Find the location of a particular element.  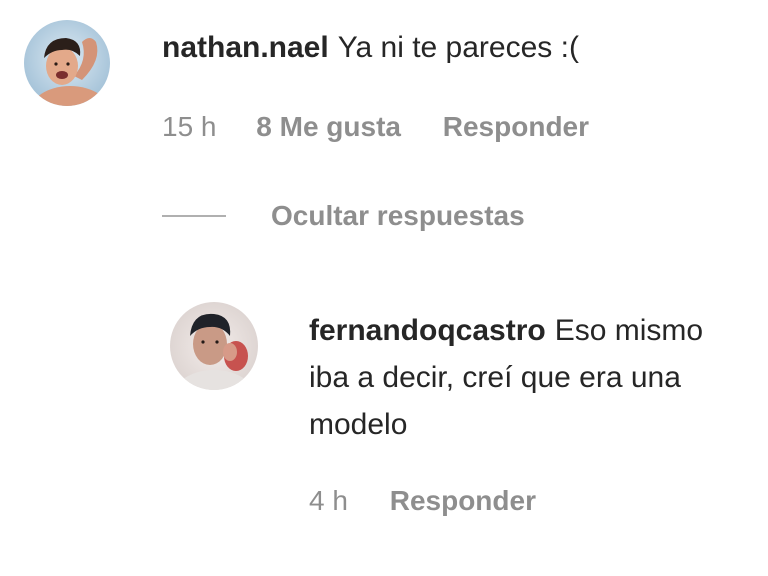

comment-timestamp: 4 h is located at coordinates (328, 501).